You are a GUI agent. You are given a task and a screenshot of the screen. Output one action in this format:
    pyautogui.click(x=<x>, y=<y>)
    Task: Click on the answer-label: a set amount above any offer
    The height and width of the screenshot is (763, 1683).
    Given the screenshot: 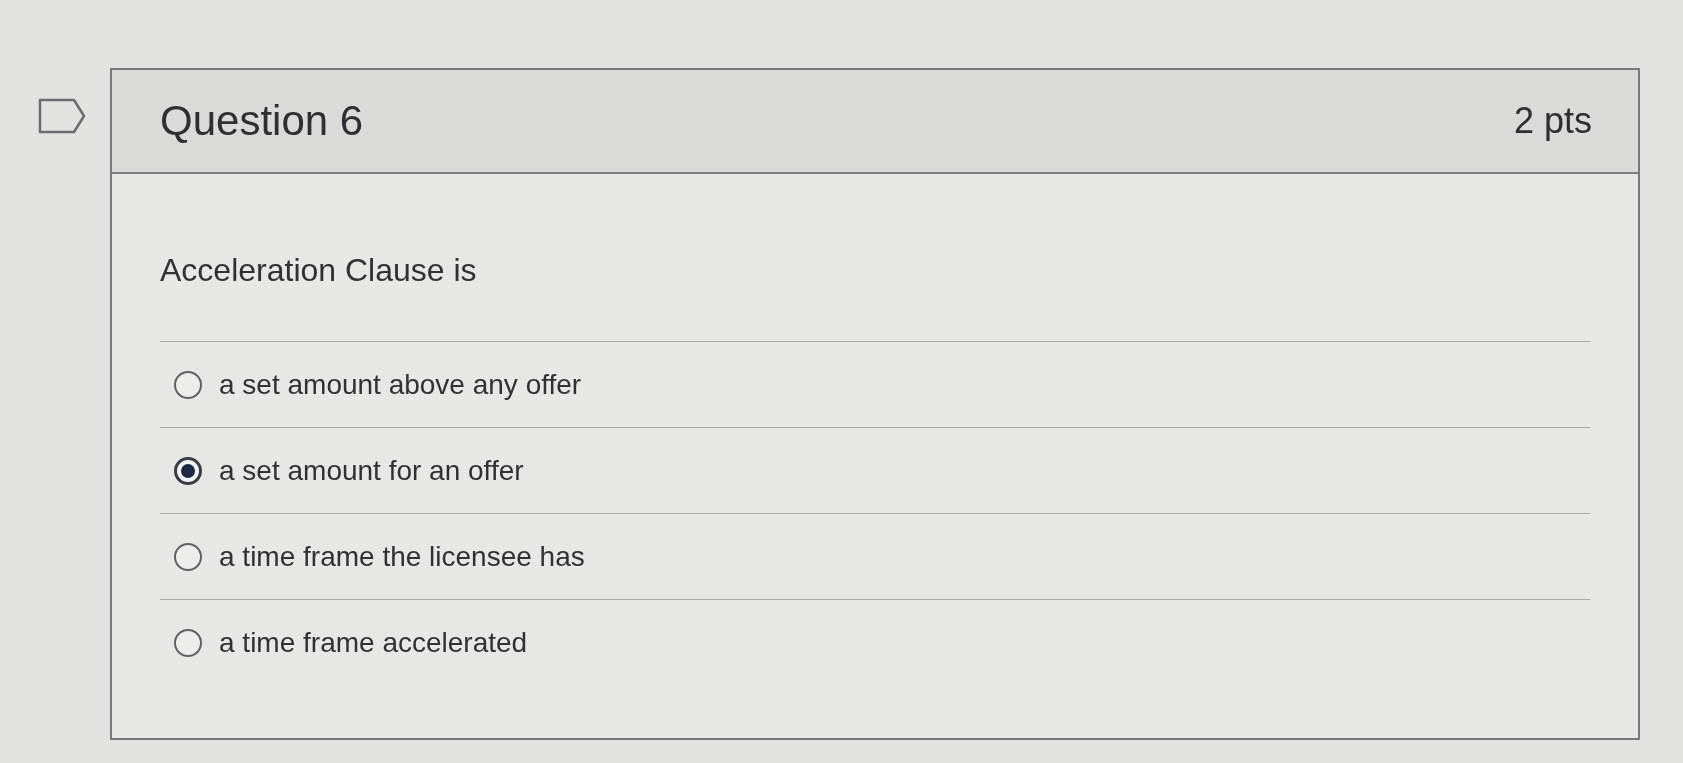 What is the action you would take?
    pyautogui.click(x=400, y=384)
    